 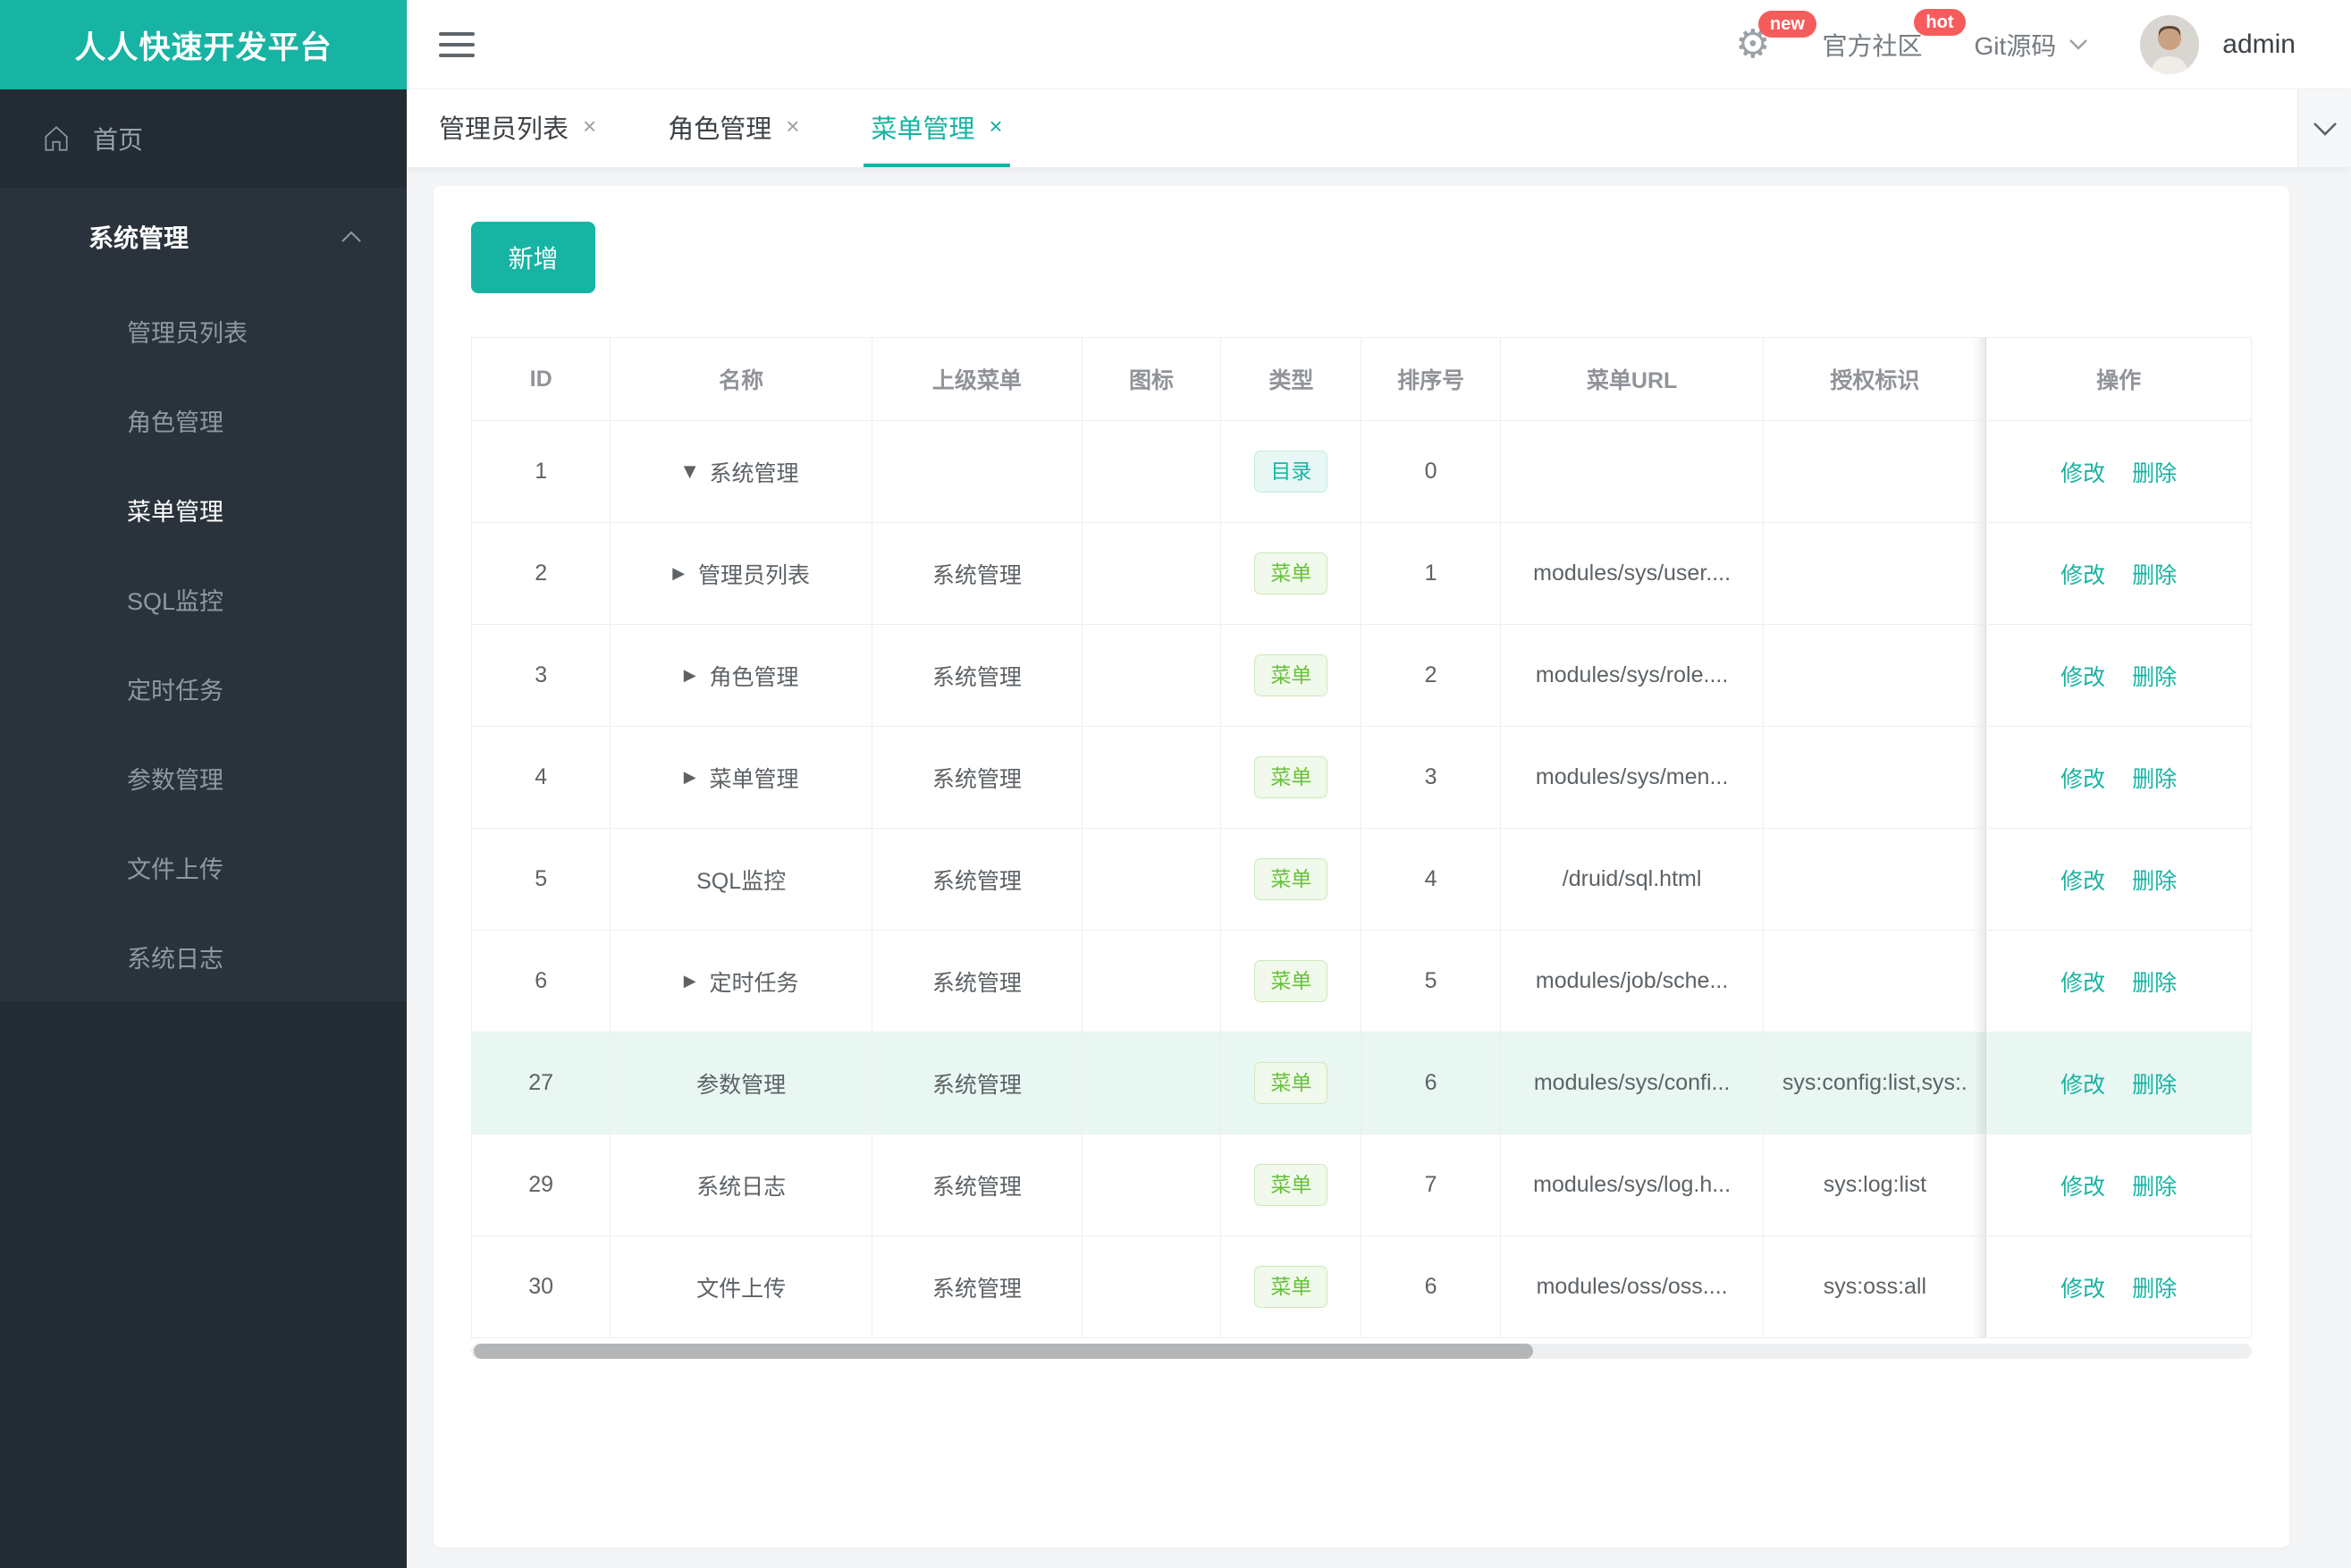 I want to click on user-menu: admin, so click(x=2218, y=44).